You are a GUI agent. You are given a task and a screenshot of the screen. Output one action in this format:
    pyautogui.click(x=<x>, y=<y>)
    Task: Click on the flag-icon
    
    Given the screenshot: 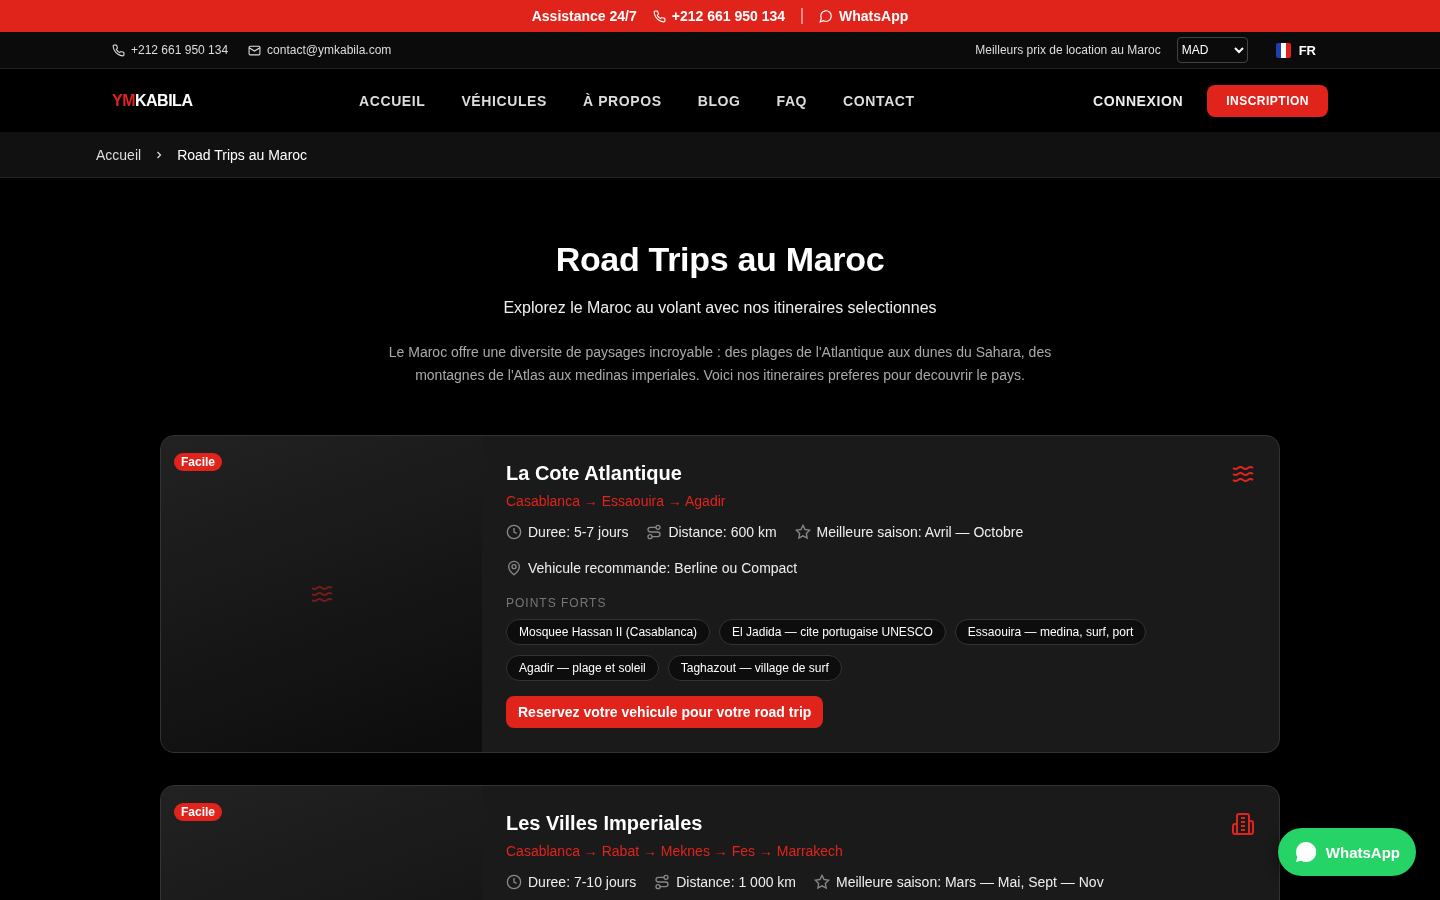 What is the action you would take?
    pyautogui.click(x=1283, y=50)
    